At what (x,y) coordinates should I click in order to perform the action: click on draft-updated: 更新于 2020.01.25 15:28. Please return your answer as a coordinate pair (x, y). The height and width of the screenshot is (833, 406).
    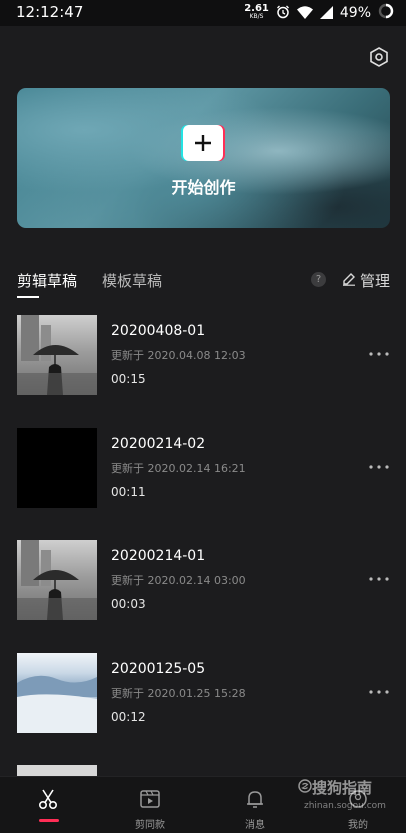
    Looking at the image, I should click on (178, 693).